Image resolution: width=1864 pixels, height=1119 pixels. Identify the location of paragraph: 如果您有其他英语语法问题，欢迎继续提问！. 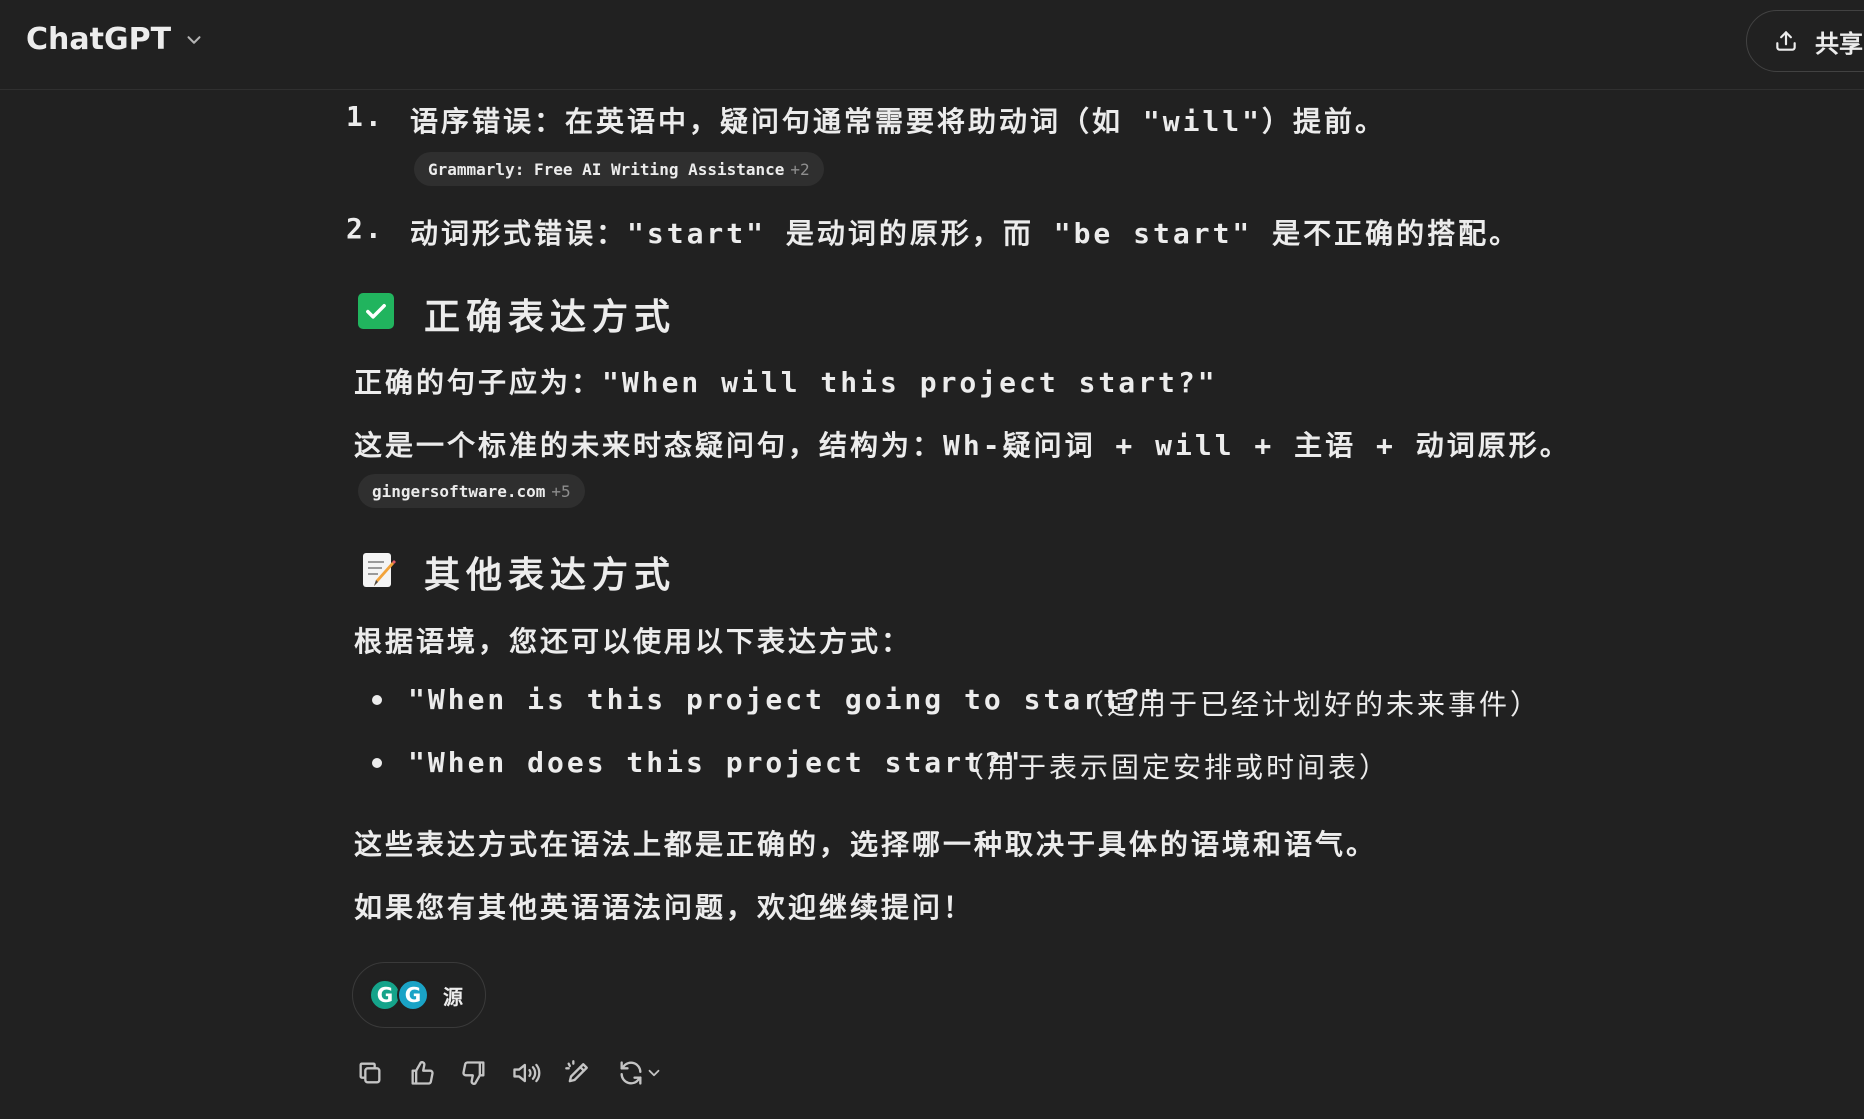
(664, 907).